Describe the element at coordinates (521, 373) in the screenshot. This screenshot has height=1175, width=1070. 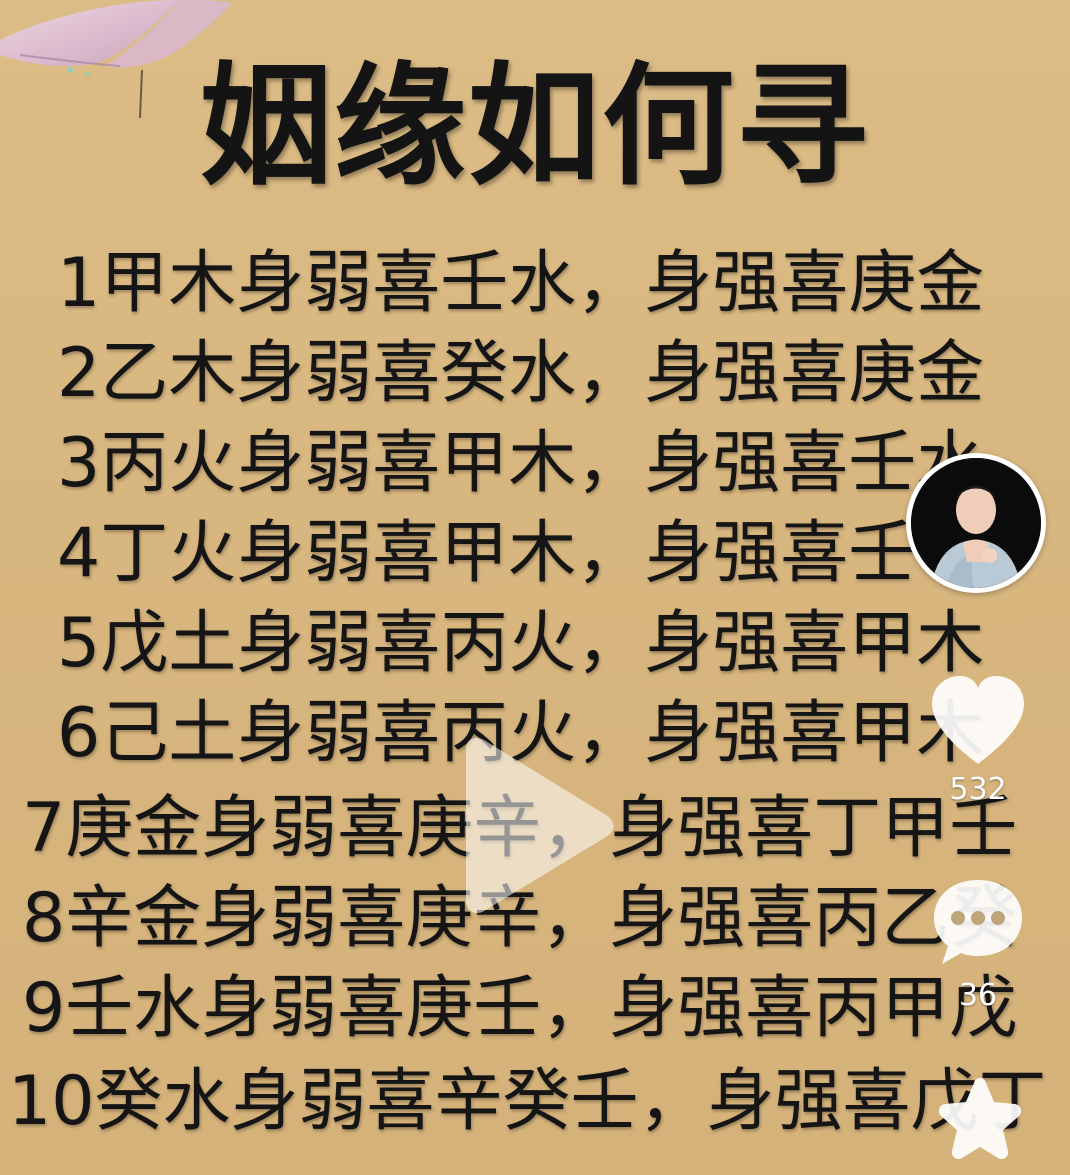
I see `list-item: 2乙木身弱喜癸水，身强喜庚金` at that location.